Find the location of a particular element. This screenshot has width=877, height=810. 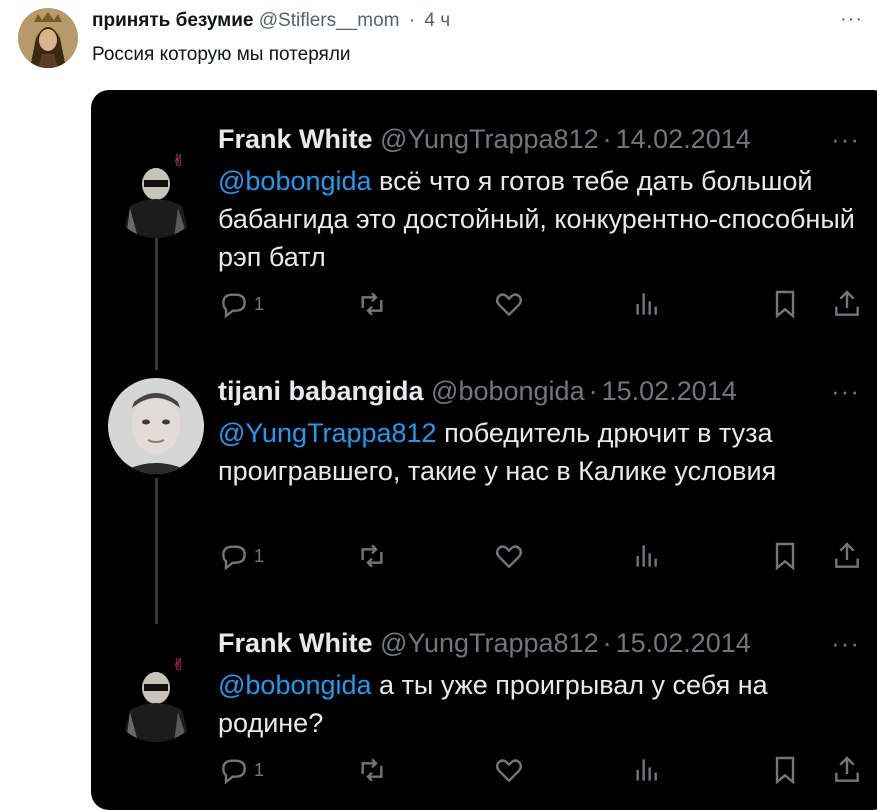

tweet-meta: Frank White @YungTrappa812 · 14.02.2014 is located at coordinates (484, 139).